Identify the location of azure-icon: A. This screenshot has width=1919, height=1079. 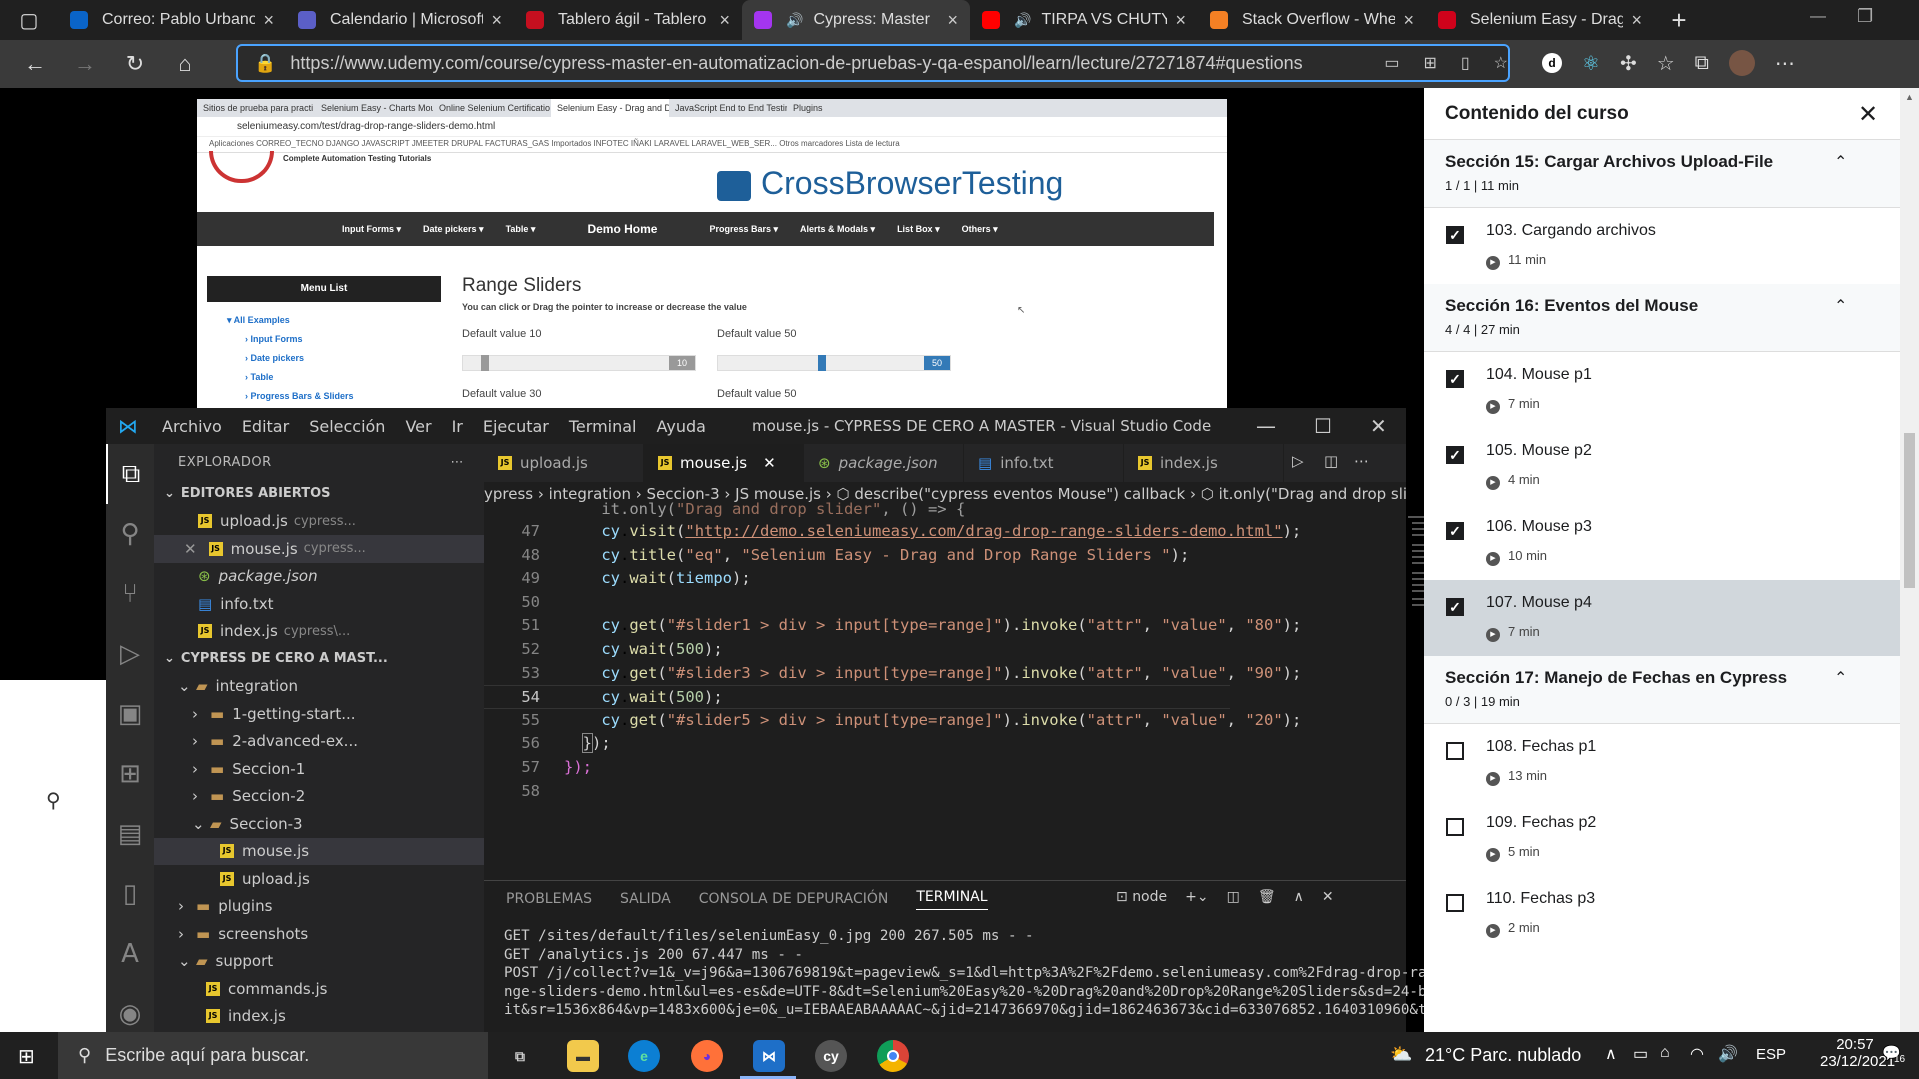
(130, 954).